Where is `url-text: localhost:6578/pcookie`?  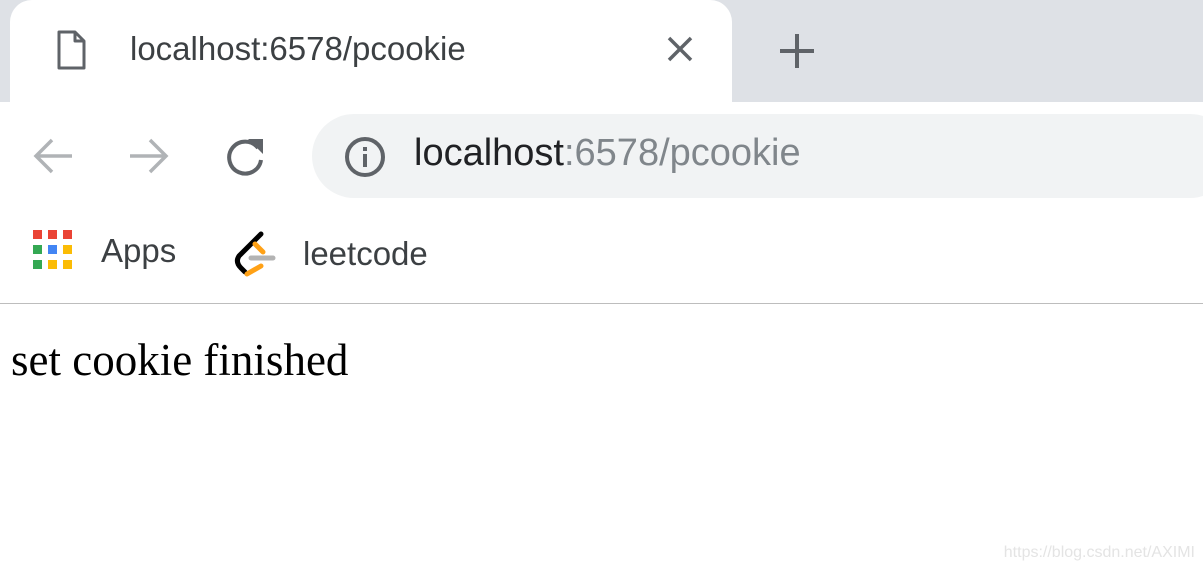 url-text: localhost:6578/pcookie is located at coordinates (607, 153).